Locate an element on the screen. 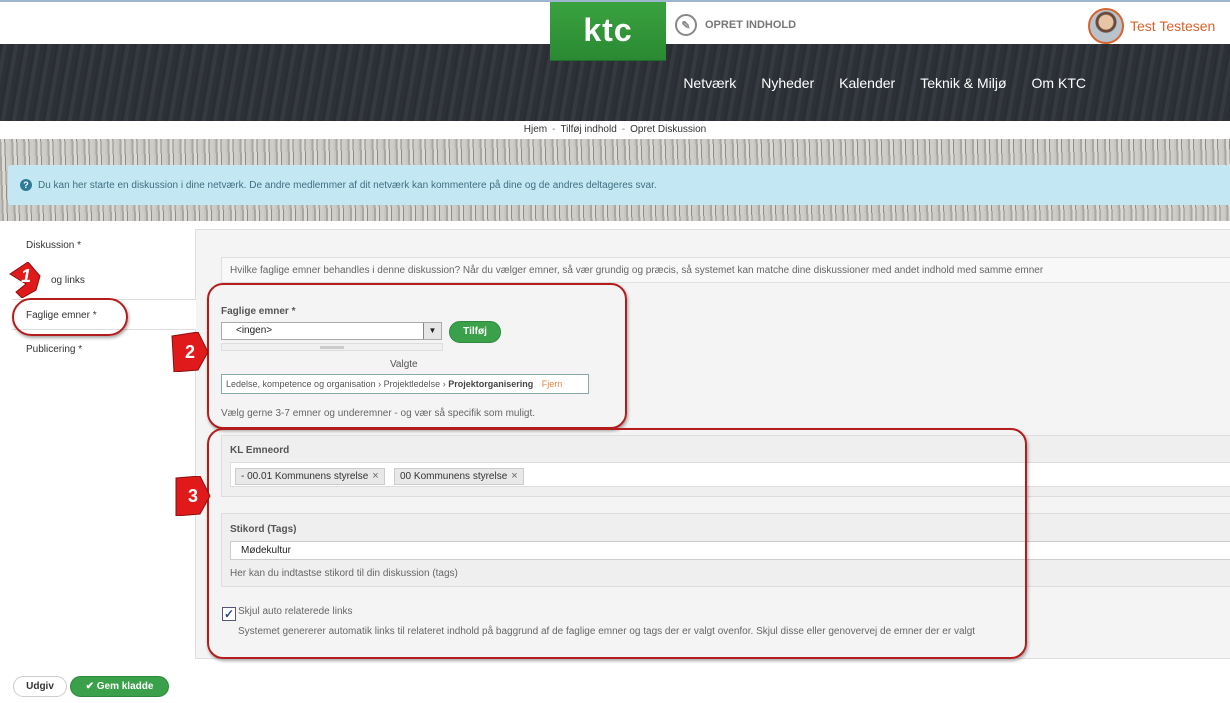  sidebar-item-diskussion: Diskussion * is located at coordinates (53, 245).